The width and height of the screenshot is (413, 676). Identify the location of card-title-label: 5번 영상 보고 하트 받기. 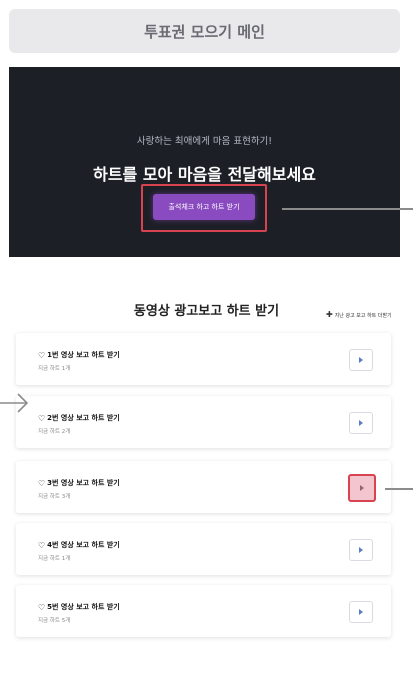
(83, 607).